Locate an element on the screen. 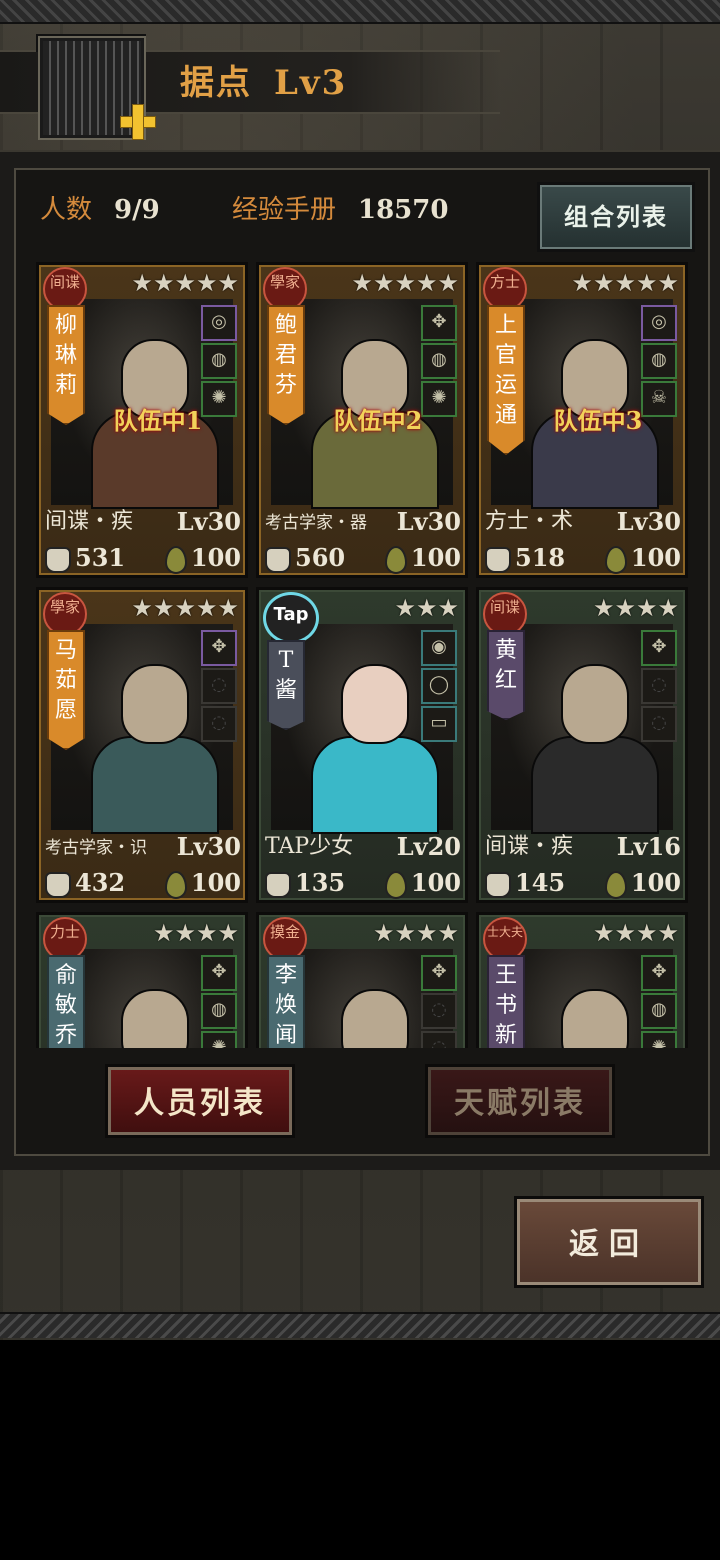 The image size is (720, 1560). character-card: Tap ★★★ T酱 ◉ ◯ ▭ TAP少女 Lv20 135 100 is located at coordinates (362, 745).